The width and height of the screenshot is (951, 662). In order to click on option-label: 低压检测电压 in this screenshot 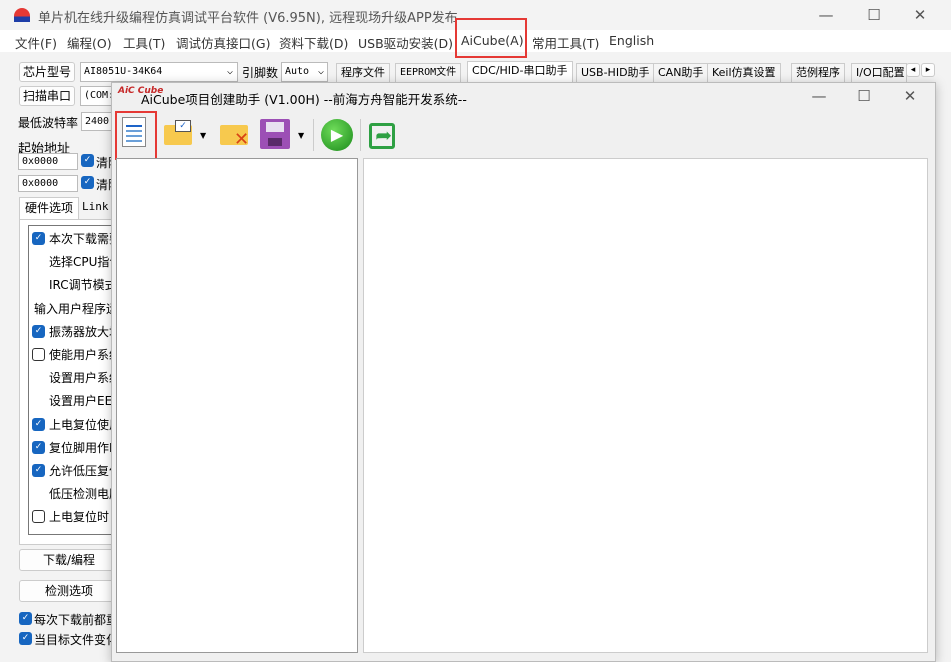, I will do `click(85, 494)`.